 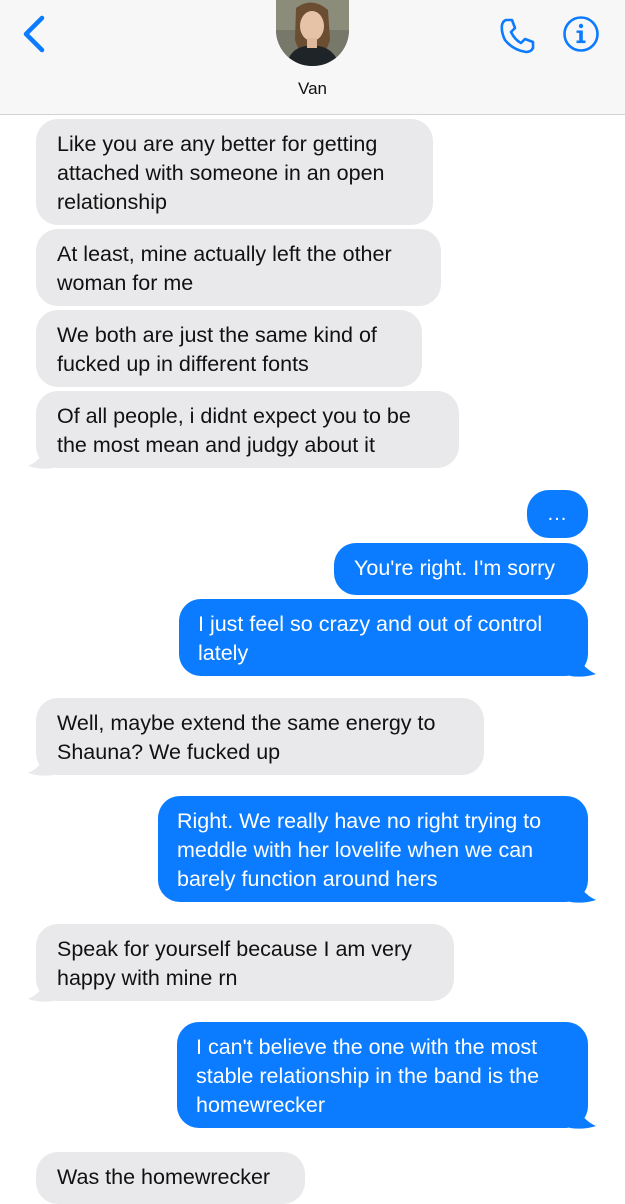 I want to click on message-line: You're right. I'm sorry, so click(x=454, y=568).